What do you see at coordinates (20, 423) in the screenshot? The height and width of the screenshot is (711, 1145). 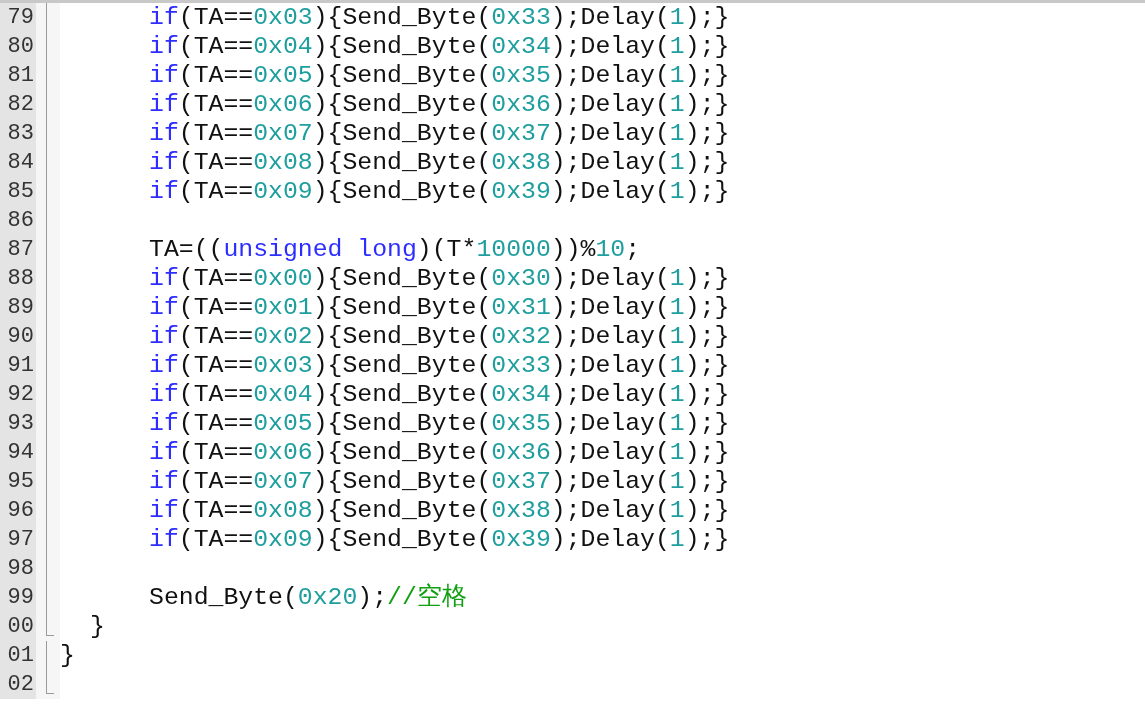 I see `line-number: 93` at bounding box center [20, 423].